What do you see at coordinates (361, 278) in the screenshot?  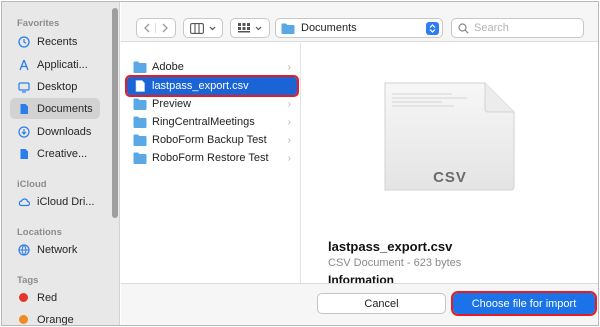 I see `preview-info-heading: Information` at bounding box center [361, 278].